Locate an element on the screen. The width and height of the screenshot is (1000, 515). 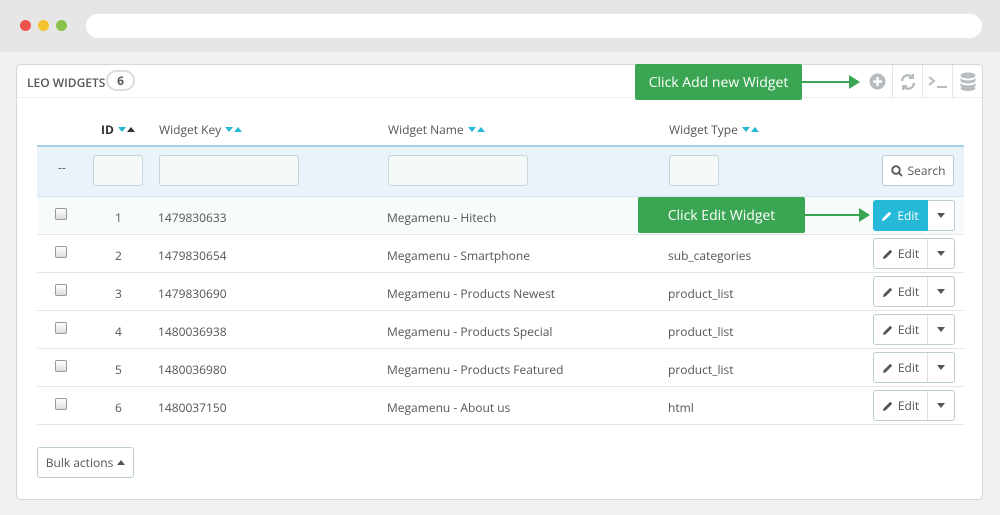
column-header-key: Widget Key is located at coordinates (201, 129).